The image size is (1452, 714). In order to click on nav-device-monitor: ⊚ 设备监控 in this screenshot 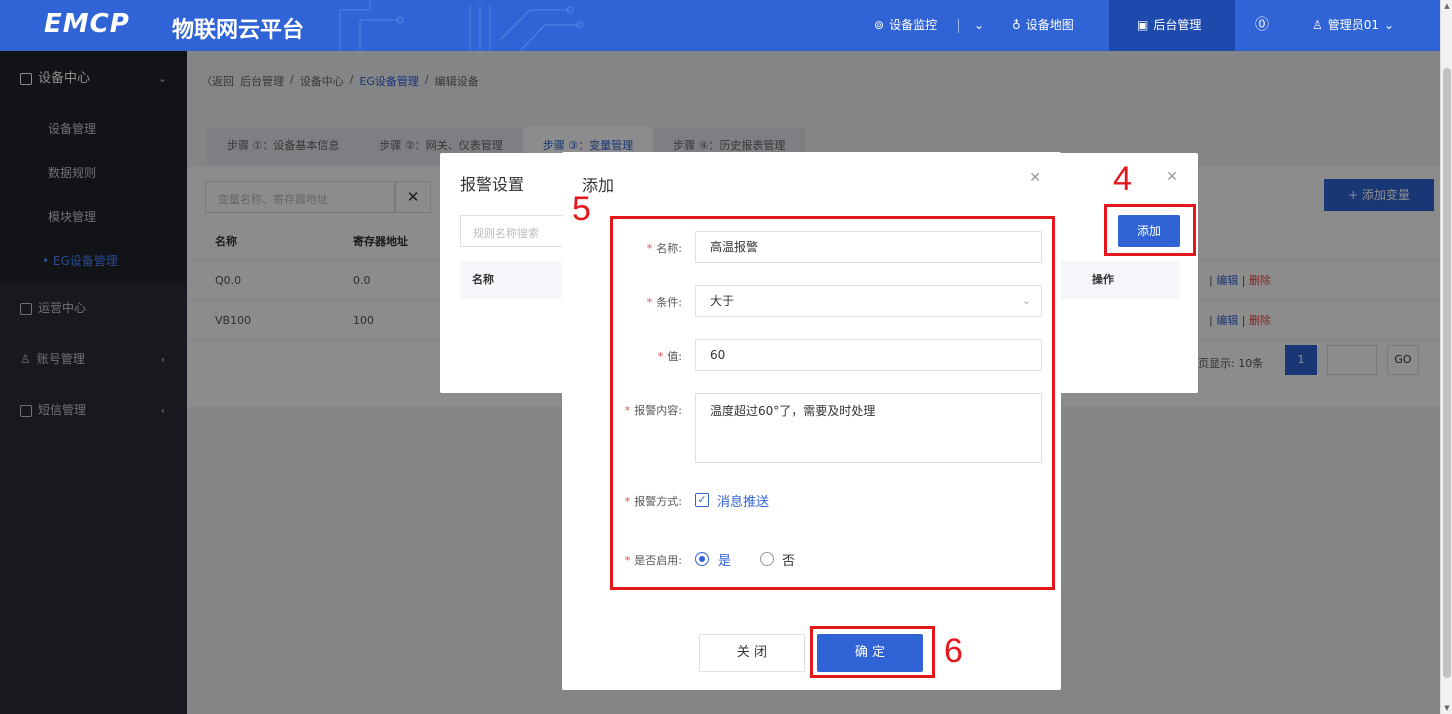, I will do `click(905, 25)`.